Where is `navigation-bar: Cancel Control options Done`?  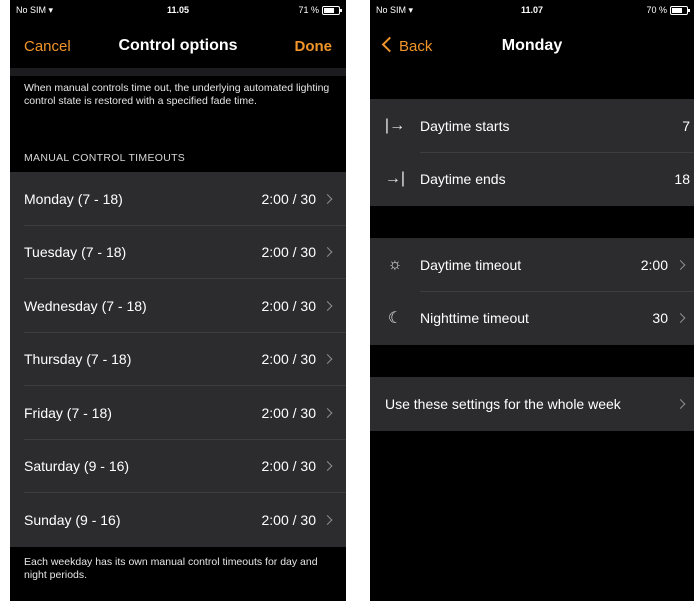
navigation-bar: Cancel Control options Done is located at coordinates (178, 45).